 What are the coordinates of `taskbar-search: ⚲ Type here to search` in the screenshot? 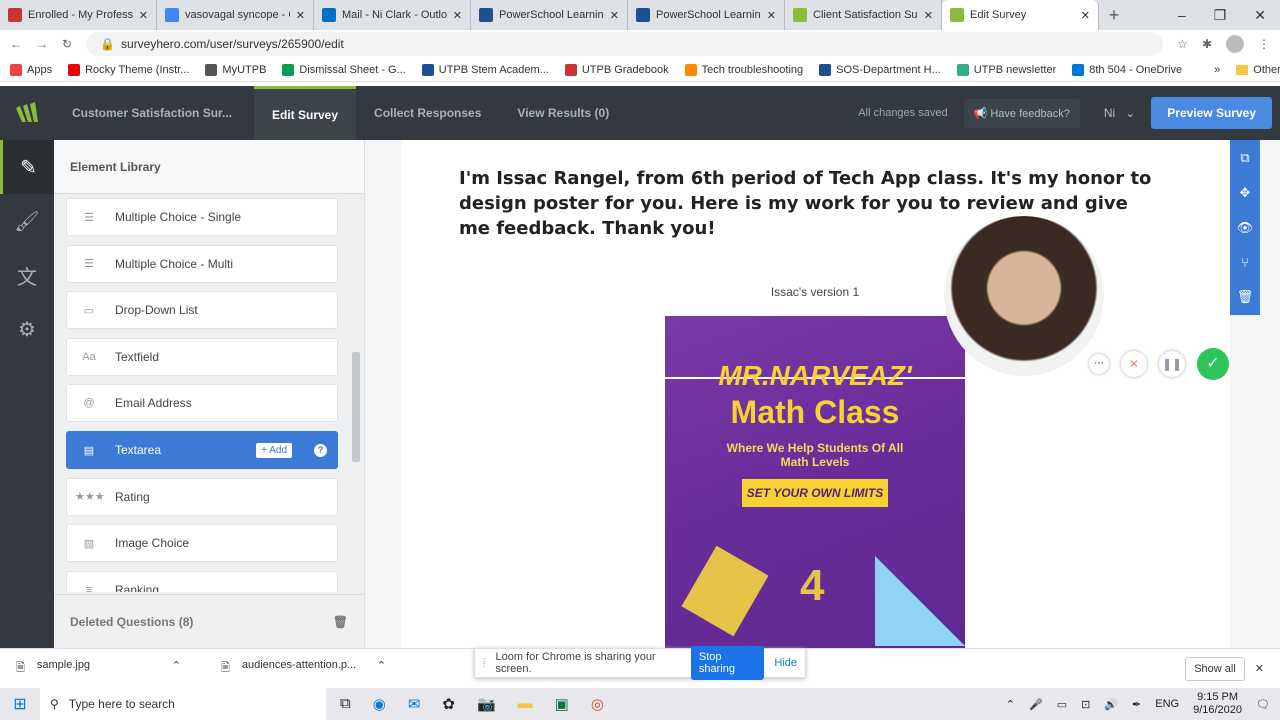 It's located at (183, 704).